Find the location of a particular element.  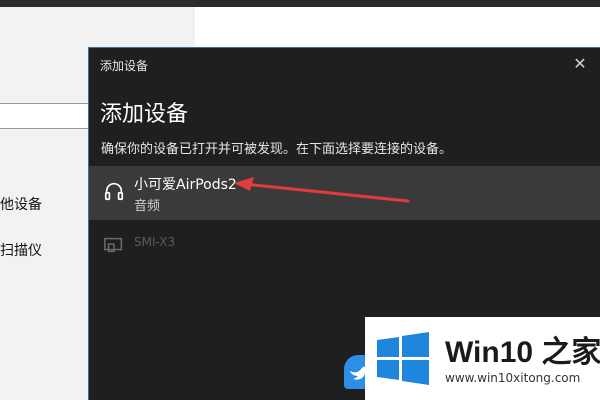

close-button: ✕ is located at coordinates (580, 64).